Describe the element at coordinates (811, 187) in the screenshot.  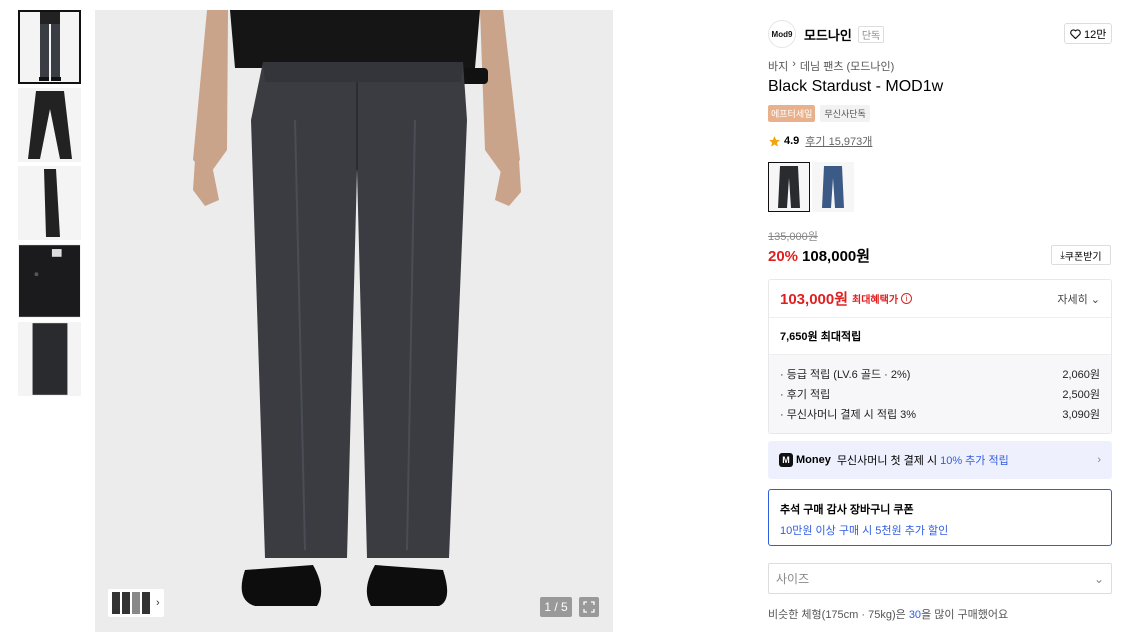
I see `color-options` at that location.